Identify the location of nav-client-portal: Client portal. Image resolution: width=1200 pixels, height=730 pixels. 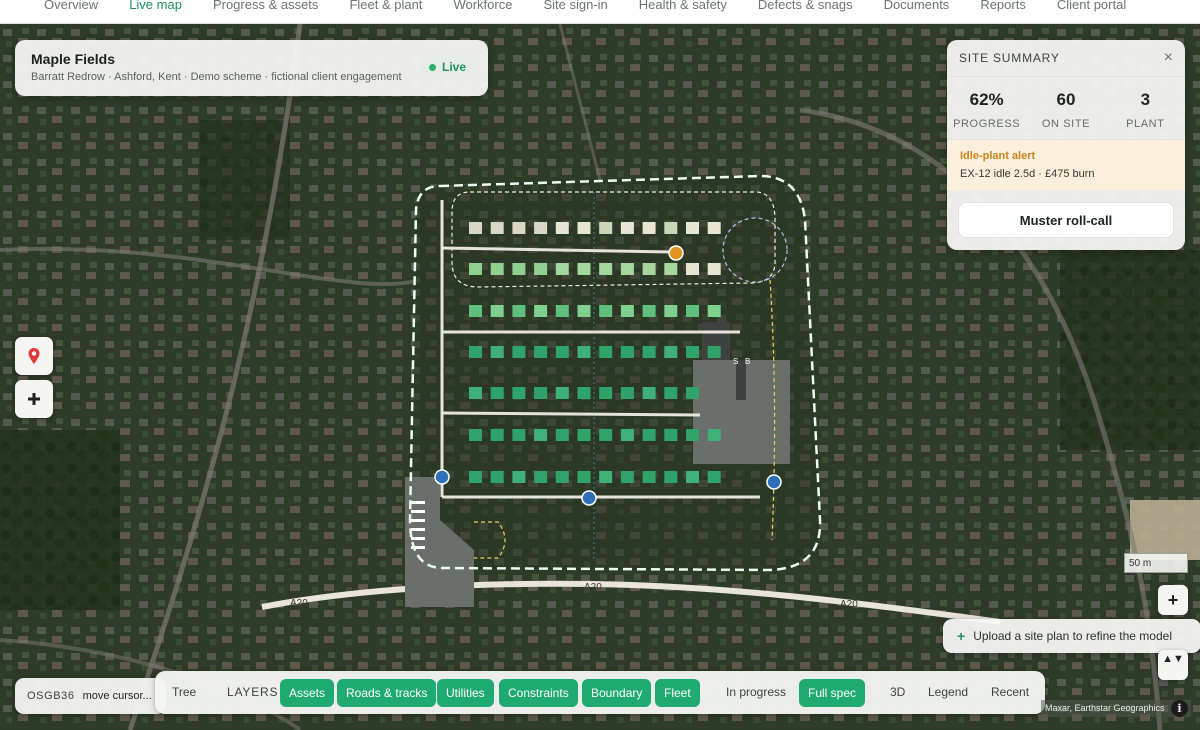
(1091, 11).